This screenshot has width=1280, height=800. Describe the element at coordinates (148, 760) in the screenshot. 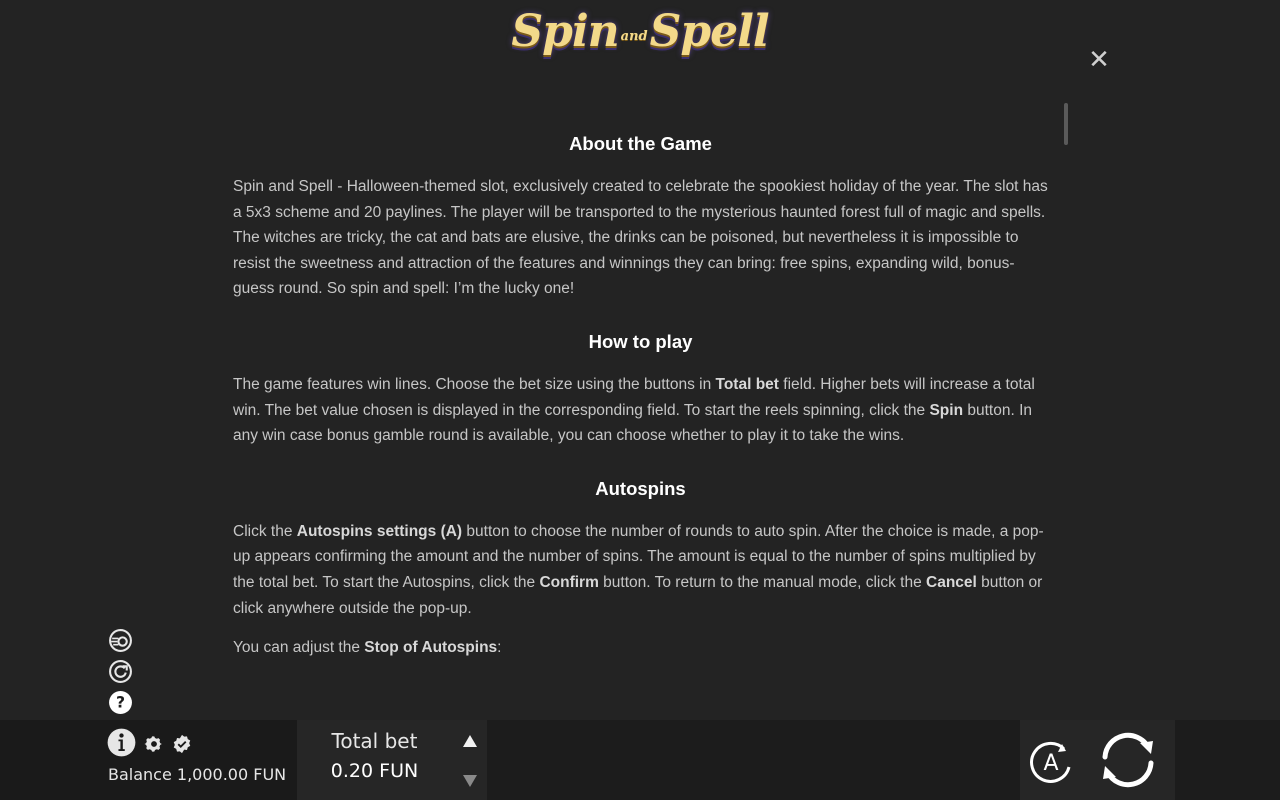

I see `bottom-bar-left-panel` at that location.